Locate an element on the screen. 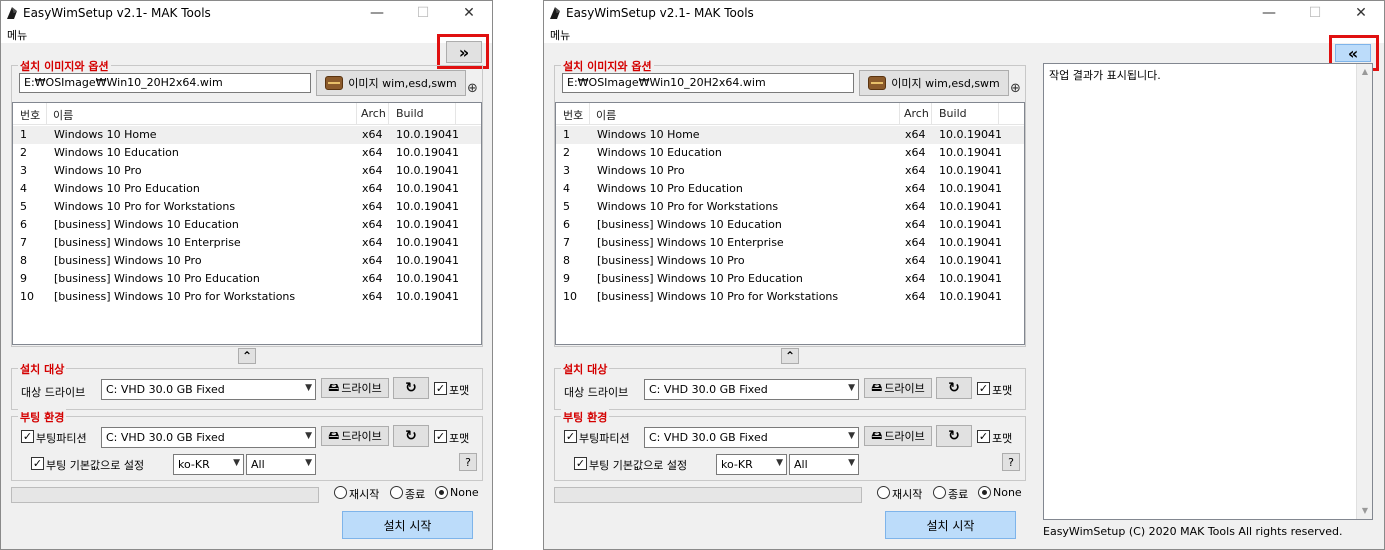 This screenshot has height=550, width=1385. progress-bar is located at coordinates (708, 495).